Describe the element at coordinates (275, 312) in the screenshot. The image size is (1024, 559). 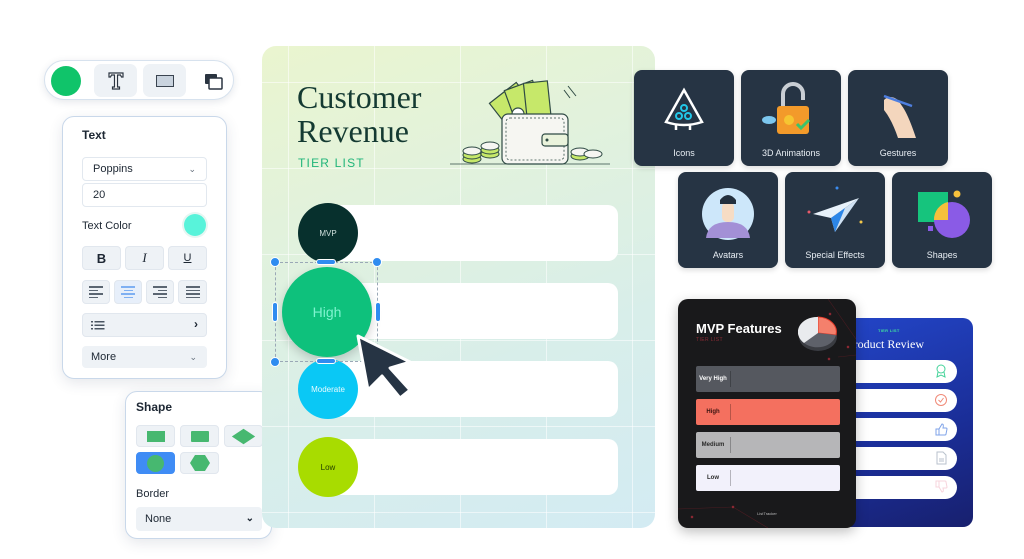
I see `resize-handle-left` at that location.